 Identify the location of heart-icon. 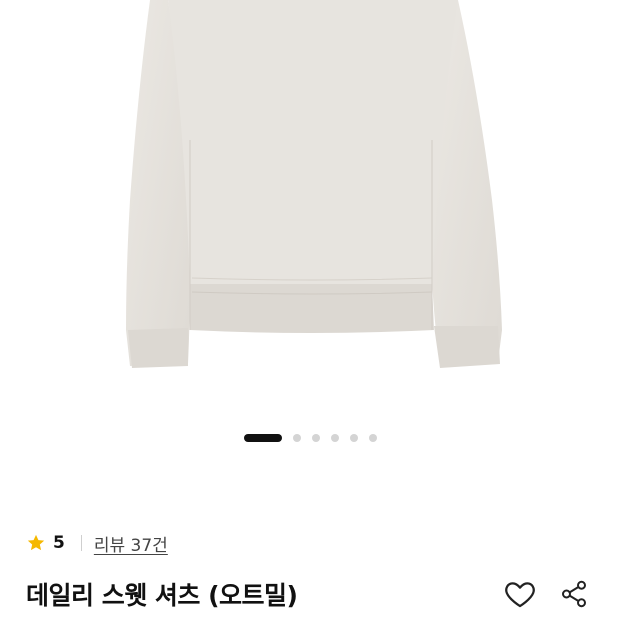
(520, 595).